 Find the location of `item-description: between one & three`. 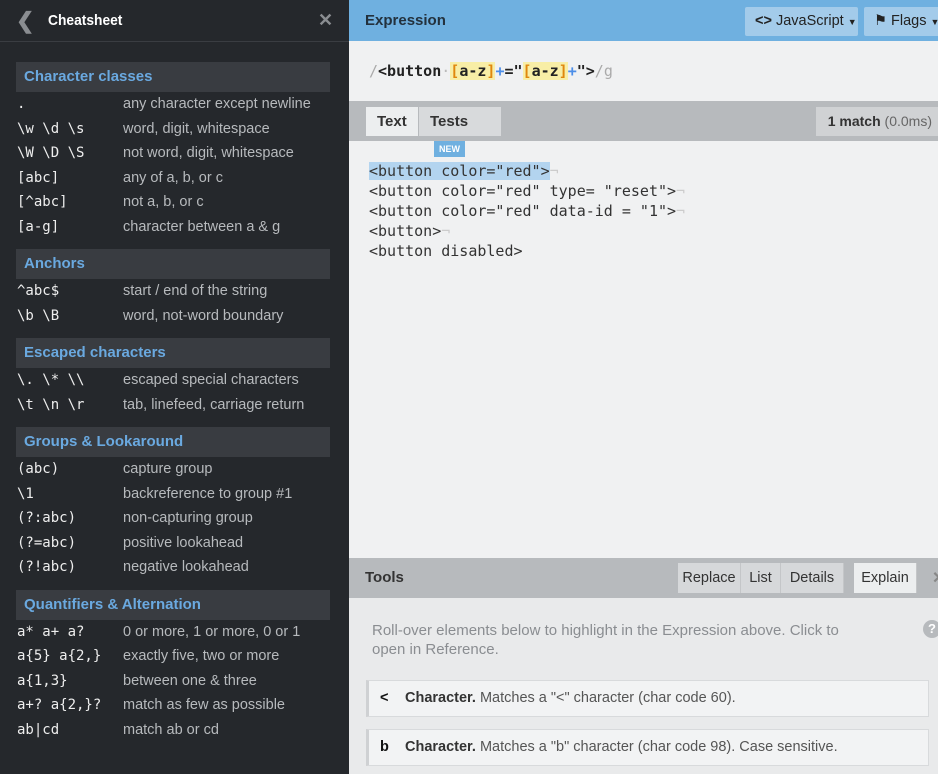

item-description: between one & three is located at coordinates (190, 680).